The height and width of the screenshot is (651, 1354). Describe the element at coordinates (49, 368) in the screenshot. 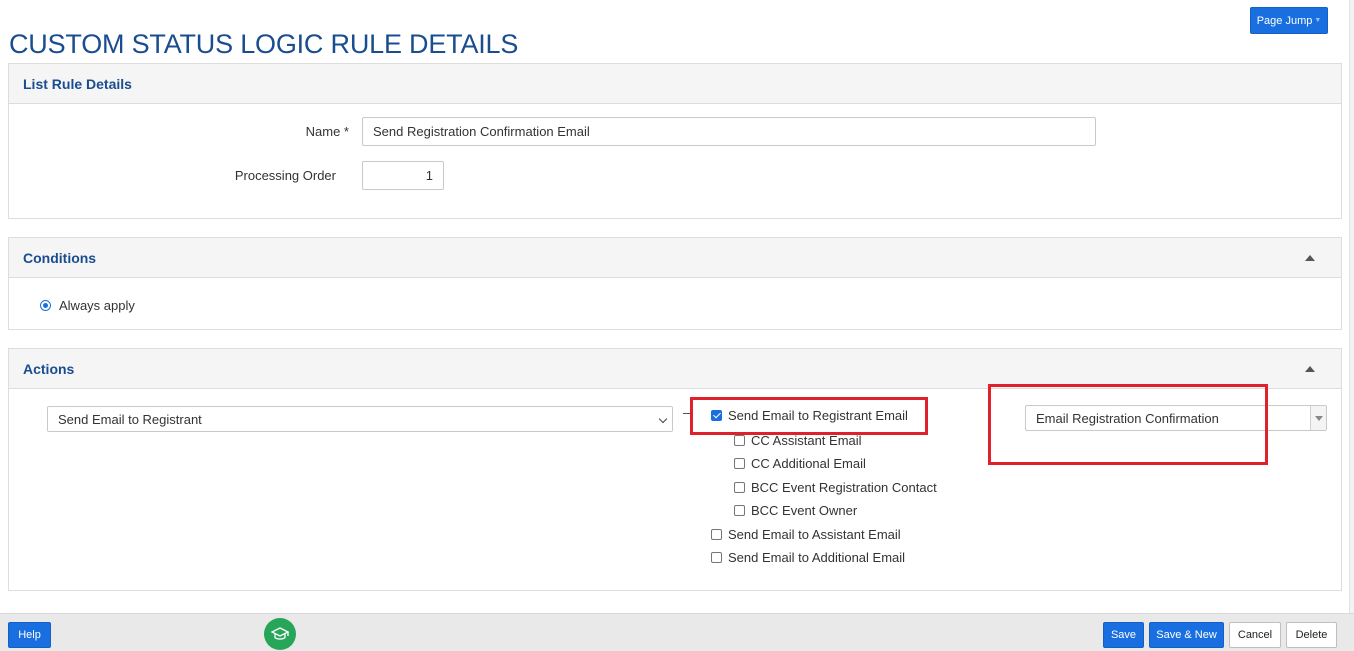

I see `actions-title: Actions` at that location.